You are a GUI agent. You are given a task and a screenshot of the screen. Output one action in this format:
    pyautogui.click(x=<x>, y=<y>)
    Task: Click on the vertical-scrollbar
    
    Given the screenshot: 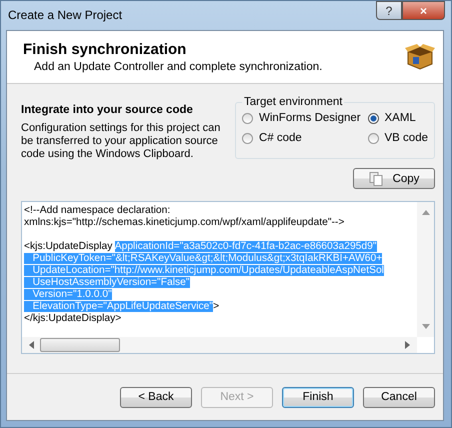 What is the action you would take?
    pyautogui.click(x=425, y=269)
    